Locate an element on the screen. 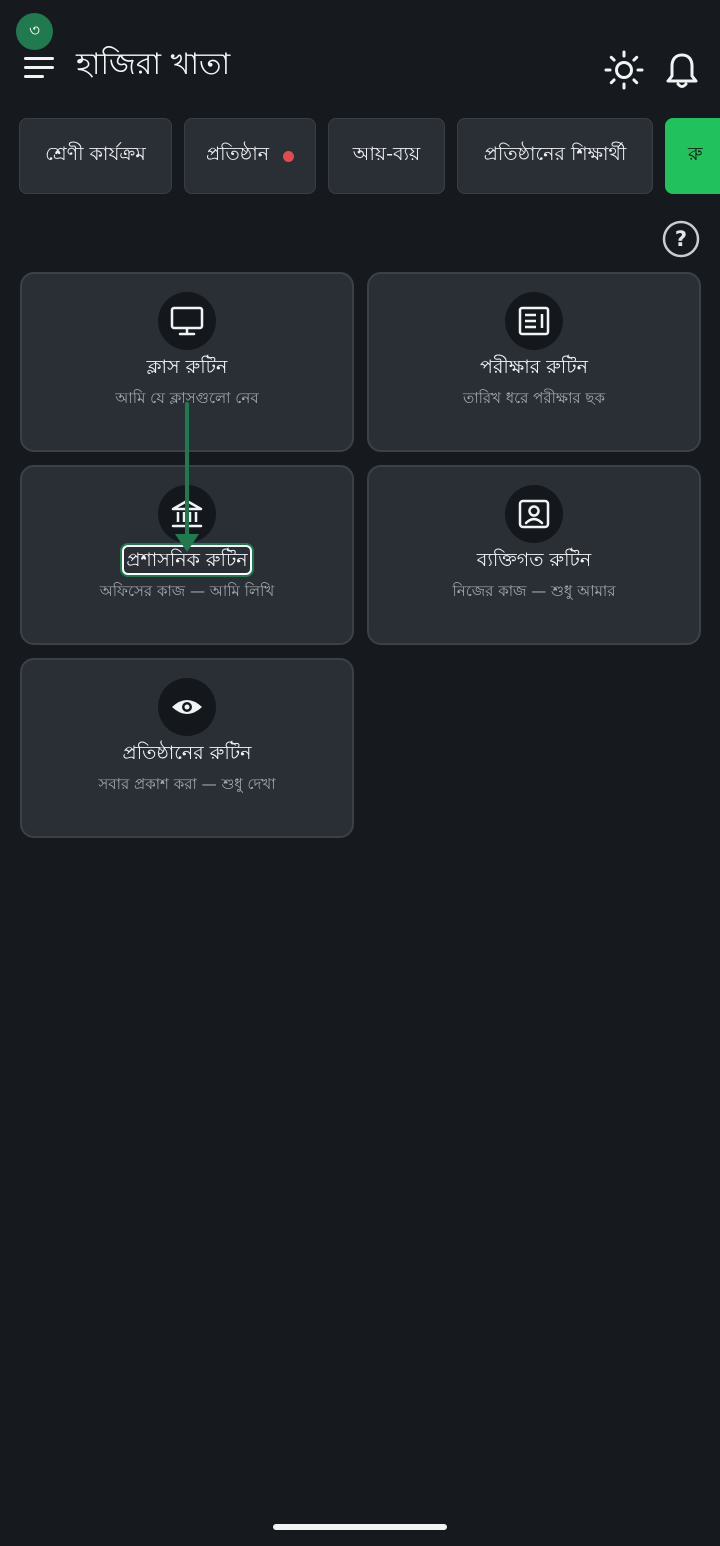 The width and height of the screenshot is (720, 1546). tutorial-arrow-icon is located at coordinates (187, 477).